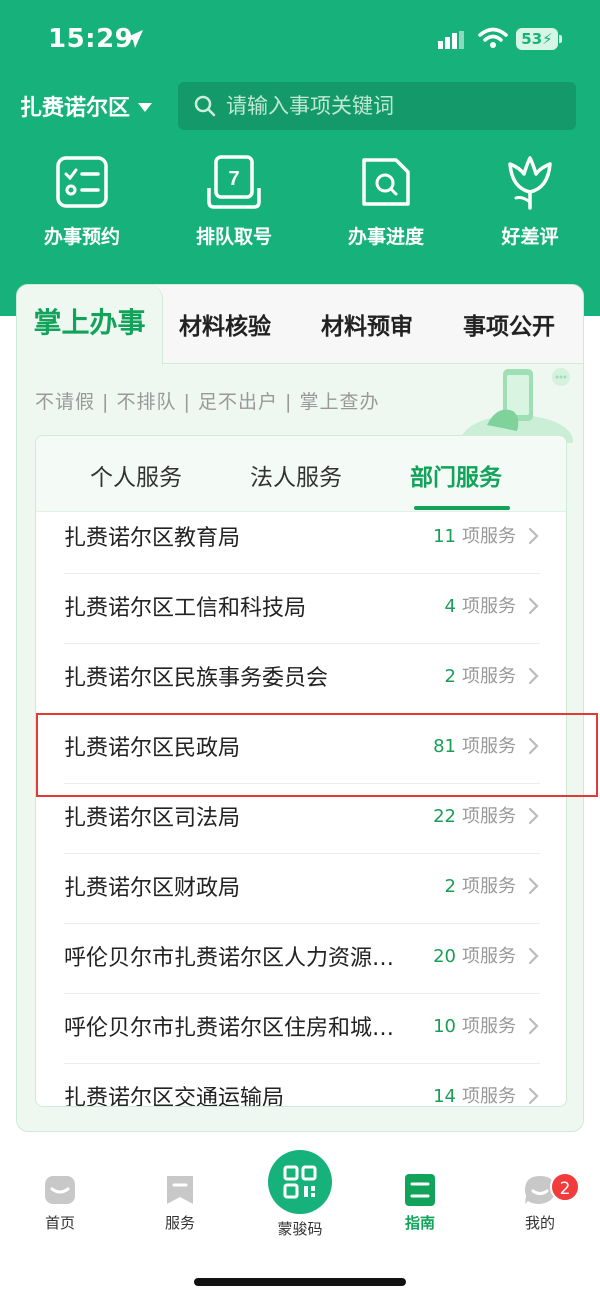 The width and height of the screenshot is (600, 1298). Describe the element at coordinates (539, 1223) in the screenshot. I see `nav-label: 我的` at that location.